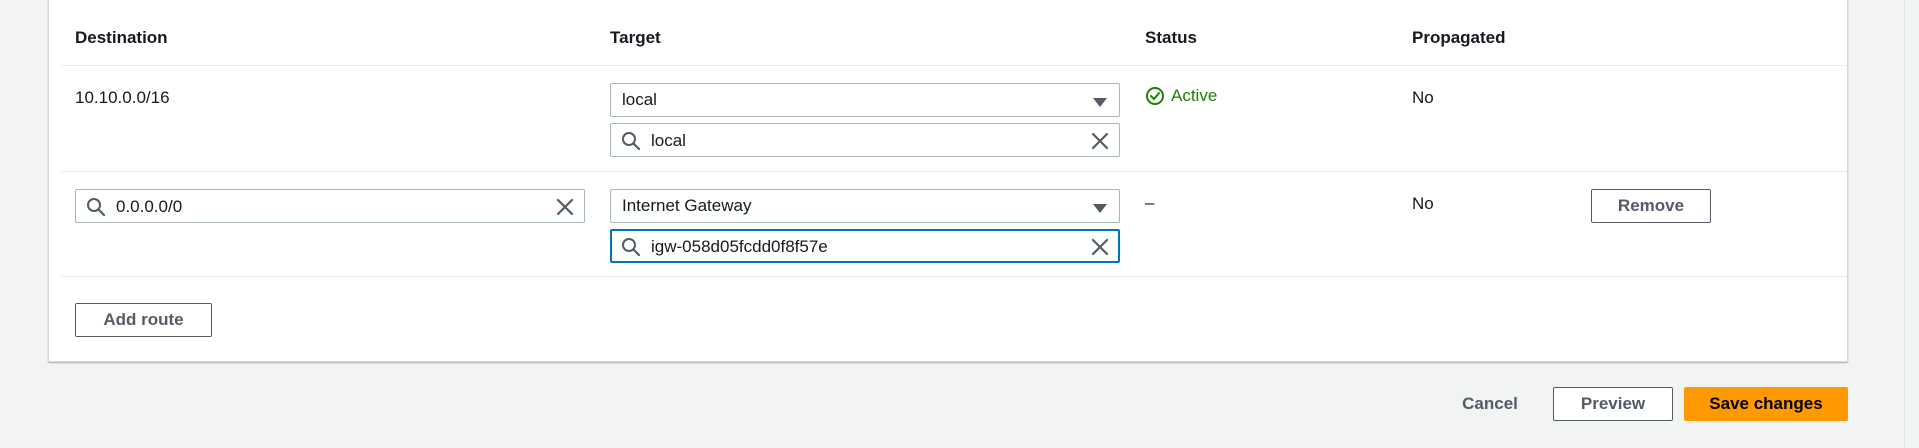  Describe the element at coordinates (1911, 224) in the screenshot. I see `scrollbar-track` at that location.